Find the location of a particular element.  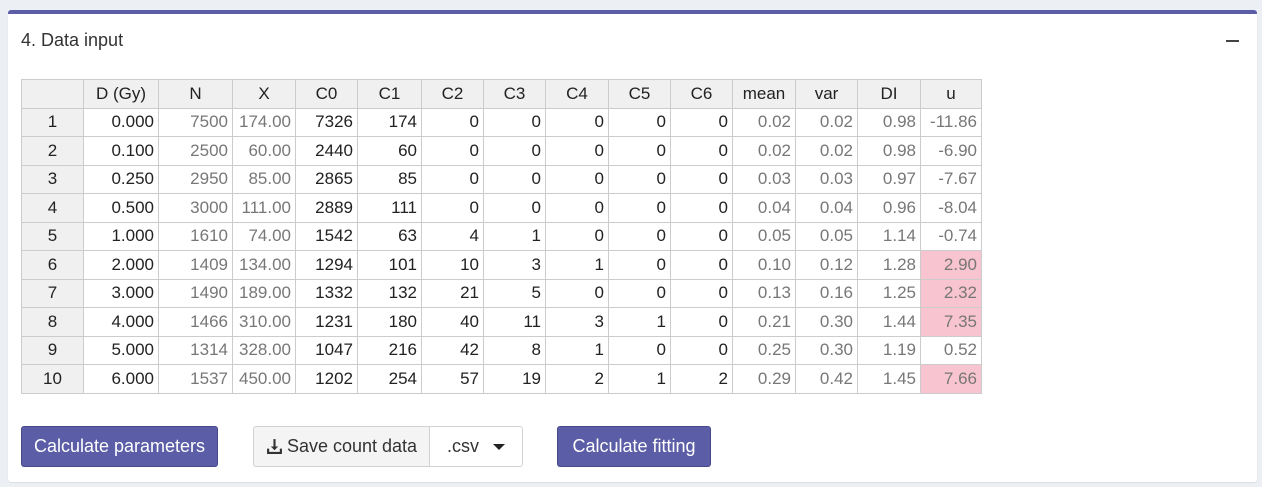

table-cell: 0.000 is located at coordinates (121, 122).